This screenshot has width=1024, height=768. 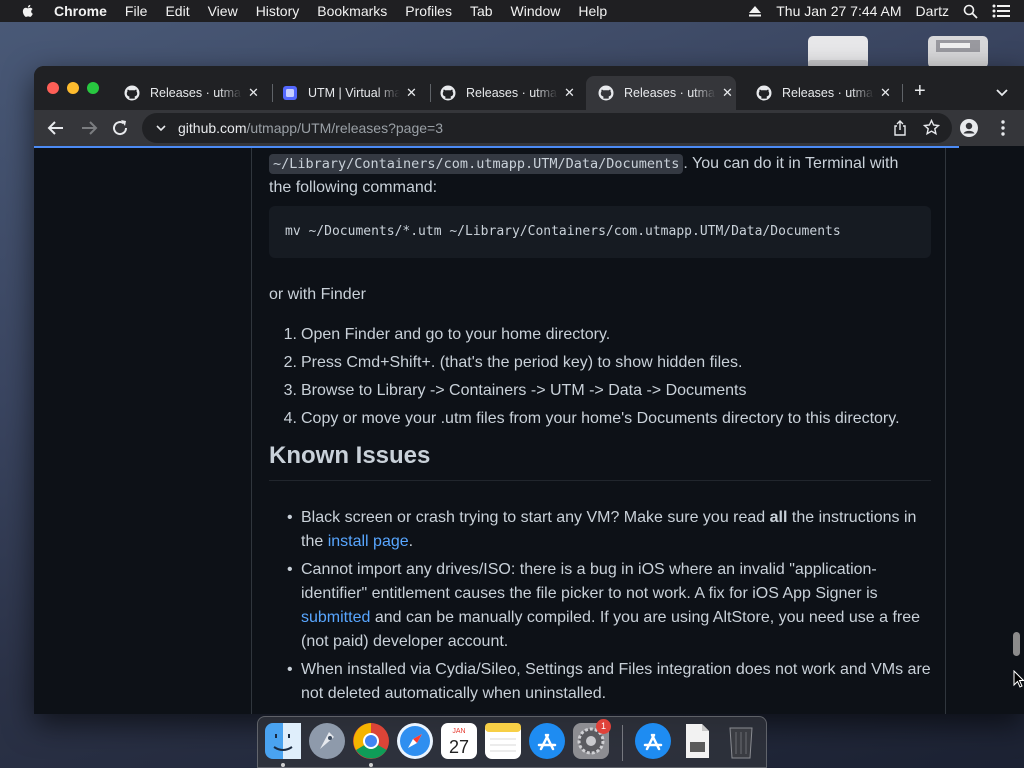 What do you see at coordinates (368, 541) in the screenshot?
I see `install-page-link: install page` at bounding box center [368, 541].